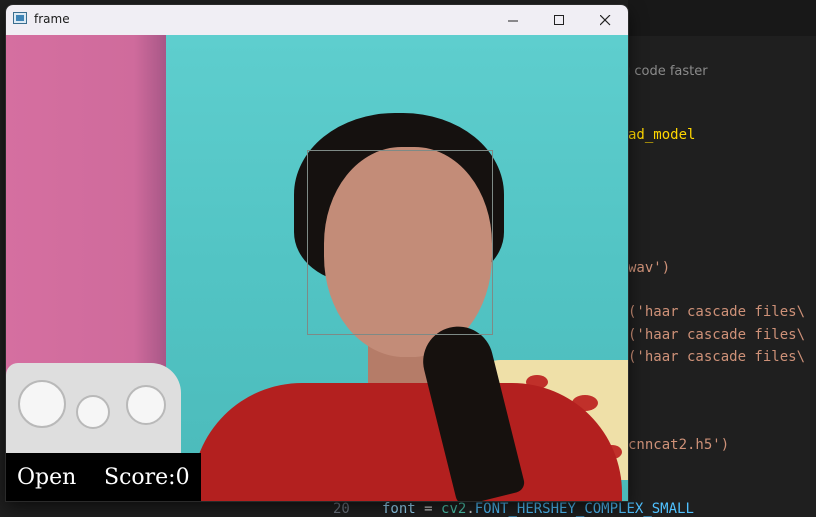 This screenshot has width=816, height=517. Describe the element at coordinates (52, 19) in the screenshot. I see `window-title: frame` at that location.